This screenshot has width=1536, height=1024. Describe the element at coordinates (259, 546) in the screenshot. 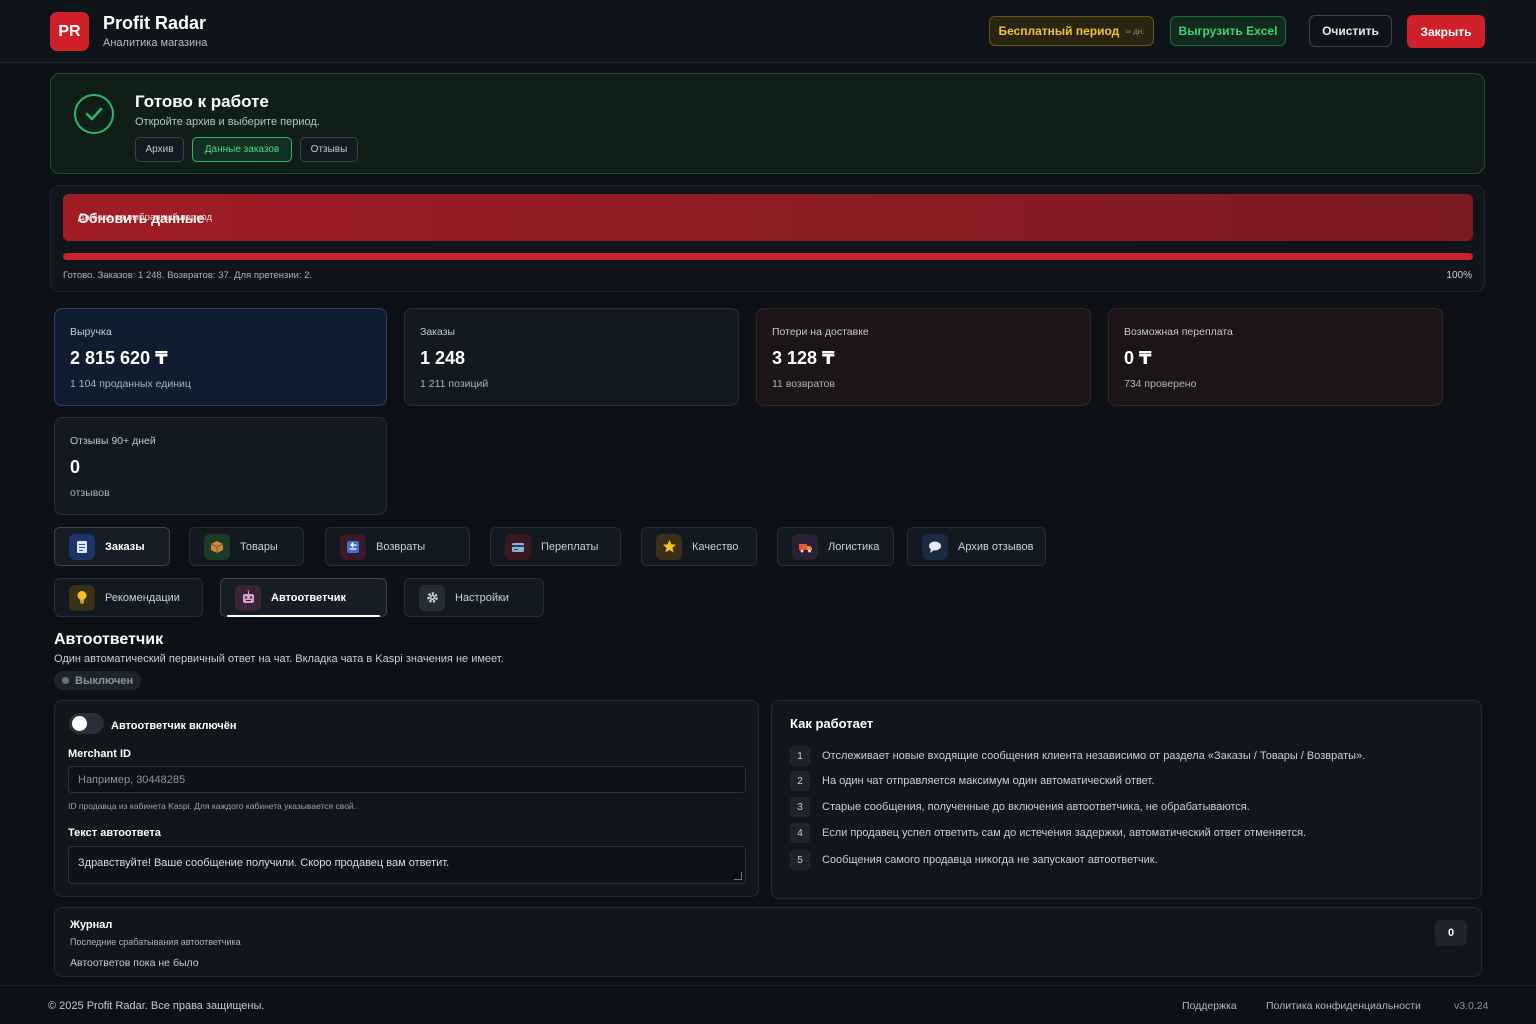

I see `tab-label: Товары` at that location.